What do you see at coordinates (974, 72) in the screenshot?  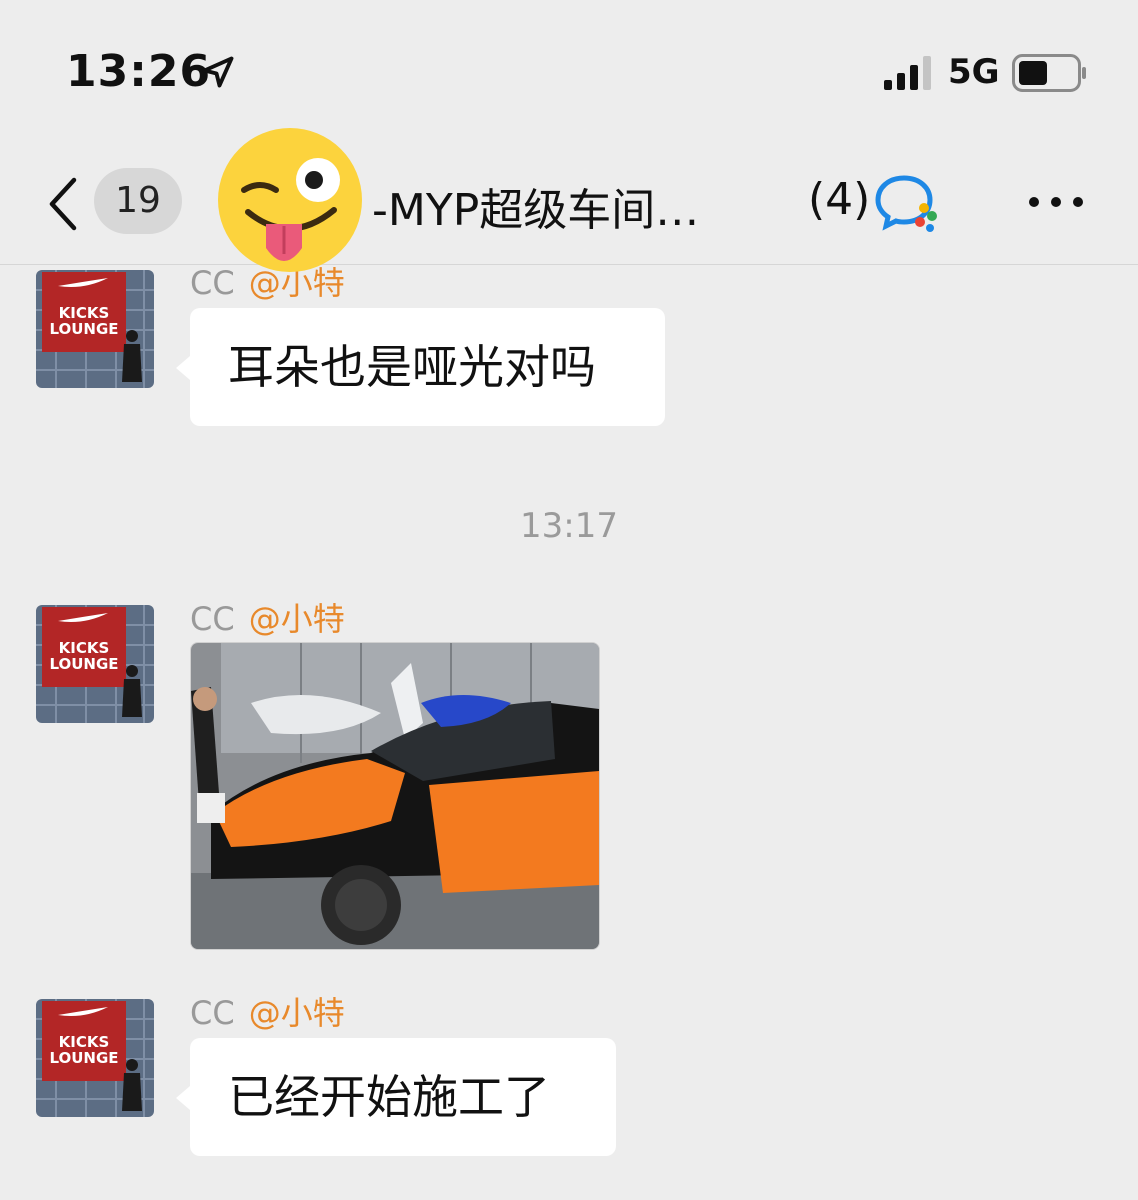 I see `network-type: 5G` at bounding box center [974, 72].